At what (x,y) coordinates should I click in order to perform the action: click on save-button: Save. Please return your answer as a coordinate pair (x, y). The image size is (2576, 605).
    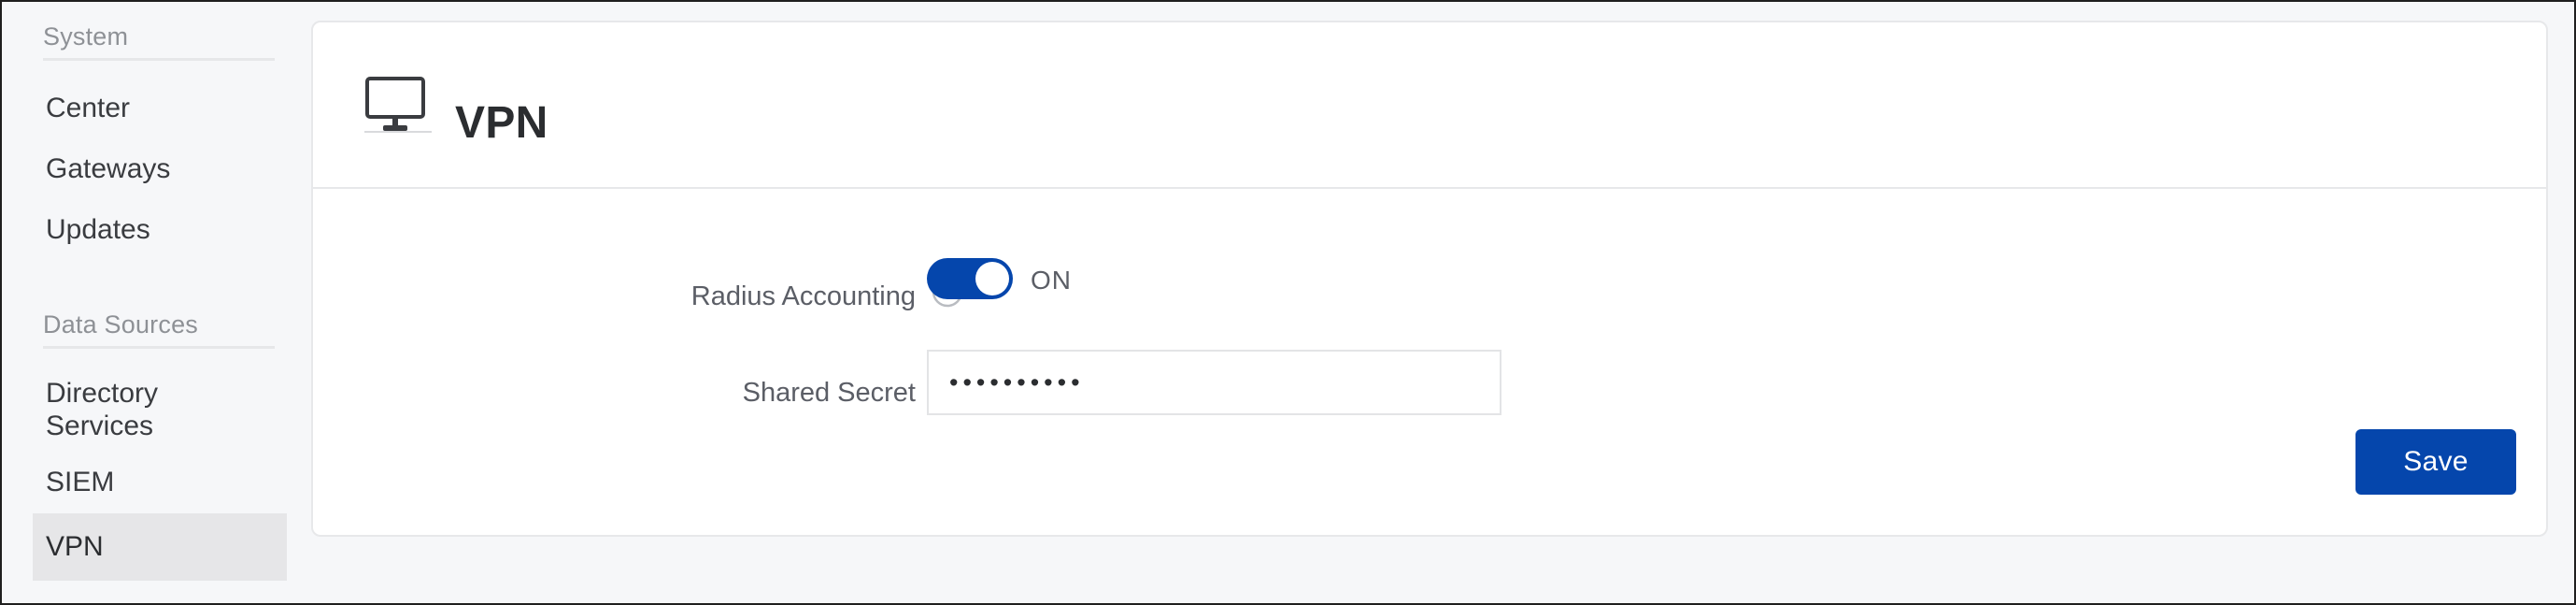
    Looking at the image, I should click on (2435, 462).